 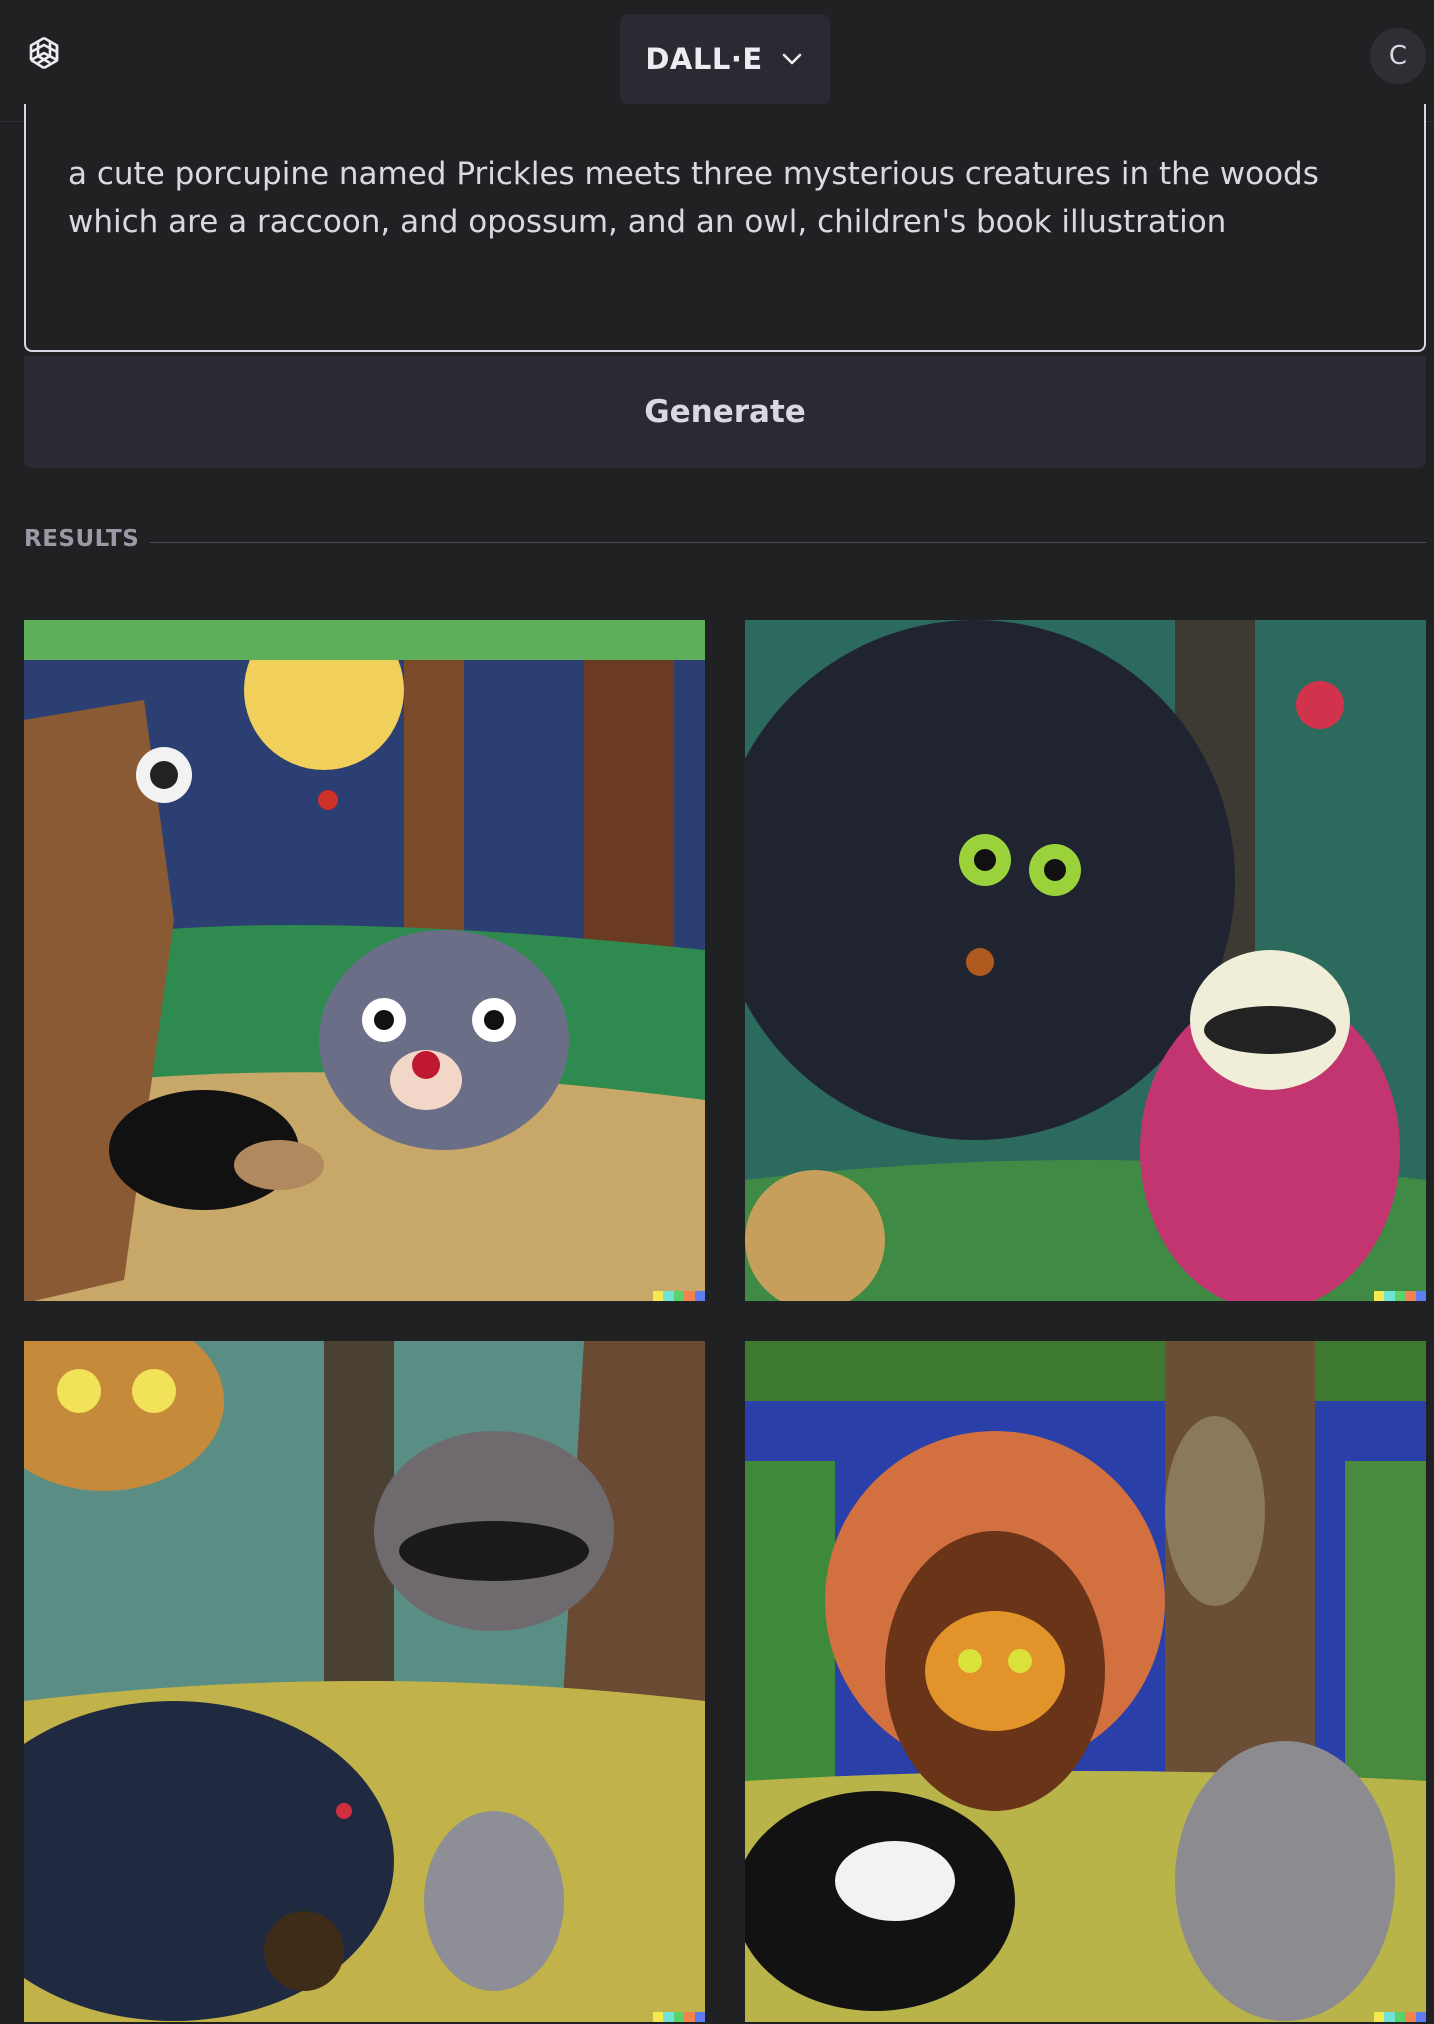 What do you see at coordinates (44, 56) in the screenshot?
I see `openai-logo-icon` at bounding box center [44, 56].